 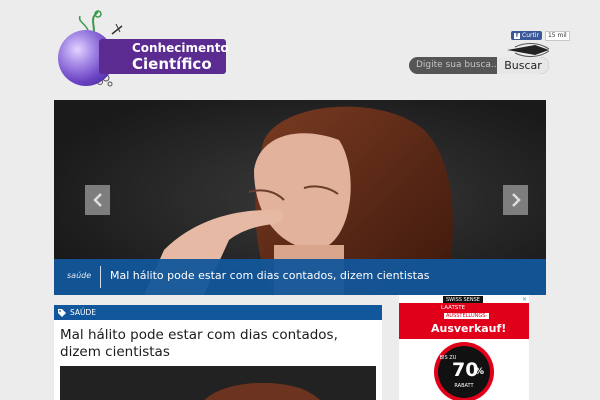 I want to click on chevron-left-icon, so click(x=97, y=200).